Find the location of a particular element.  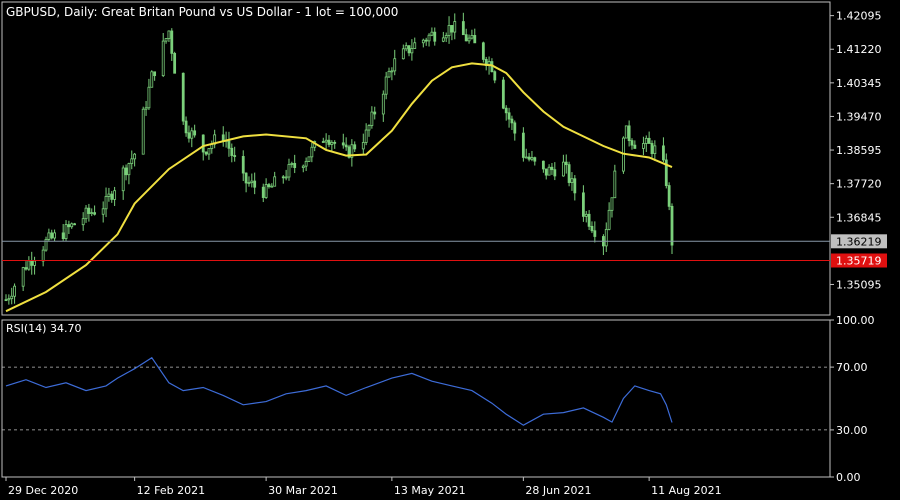

rsi-line is located at coordinates (339, 391).